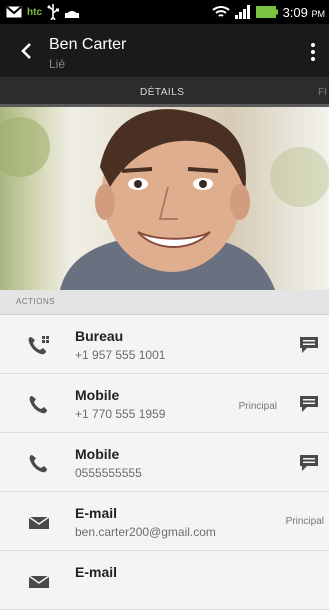 This screenshot has height=610, width=329. What do you see at coordinates (34, 12) in the screenshot?
I see `htc-icon: htc` at bounding box center [34, 12].